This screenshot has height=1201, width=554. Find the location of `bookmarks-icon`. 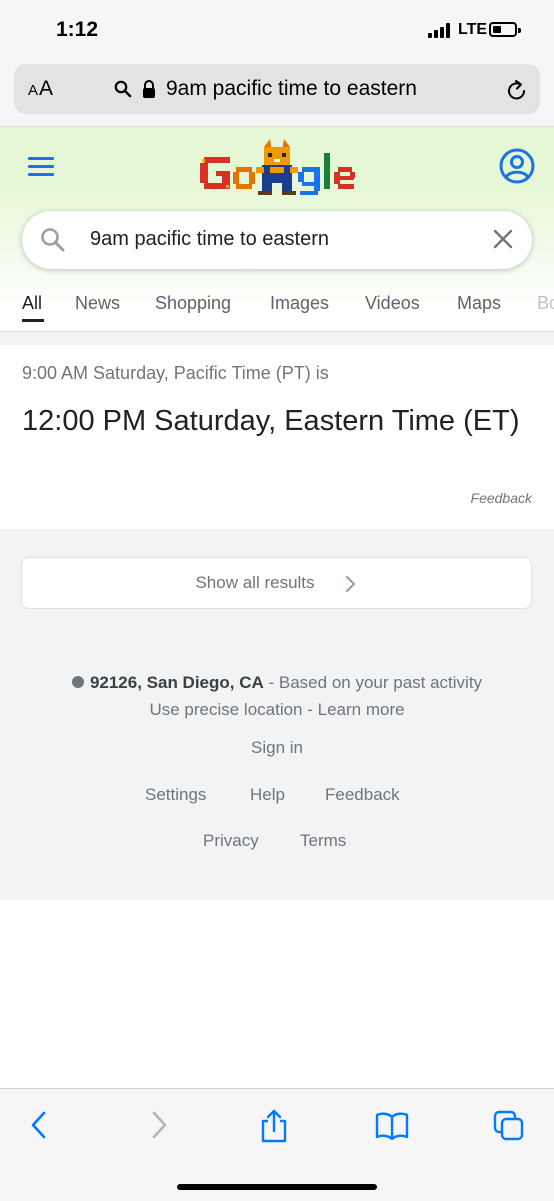

bookmarks-icon is located at coordinates (392, 1125).